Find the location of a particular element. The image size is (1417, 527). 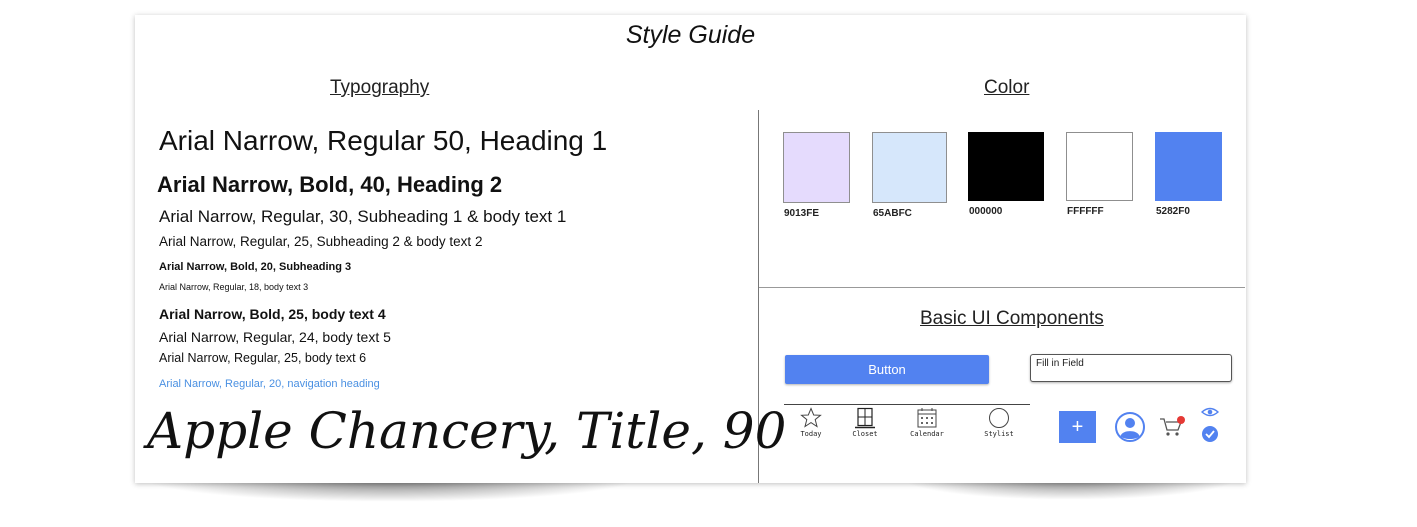

swatch-ffffff is located at coordinates (1099, 166).